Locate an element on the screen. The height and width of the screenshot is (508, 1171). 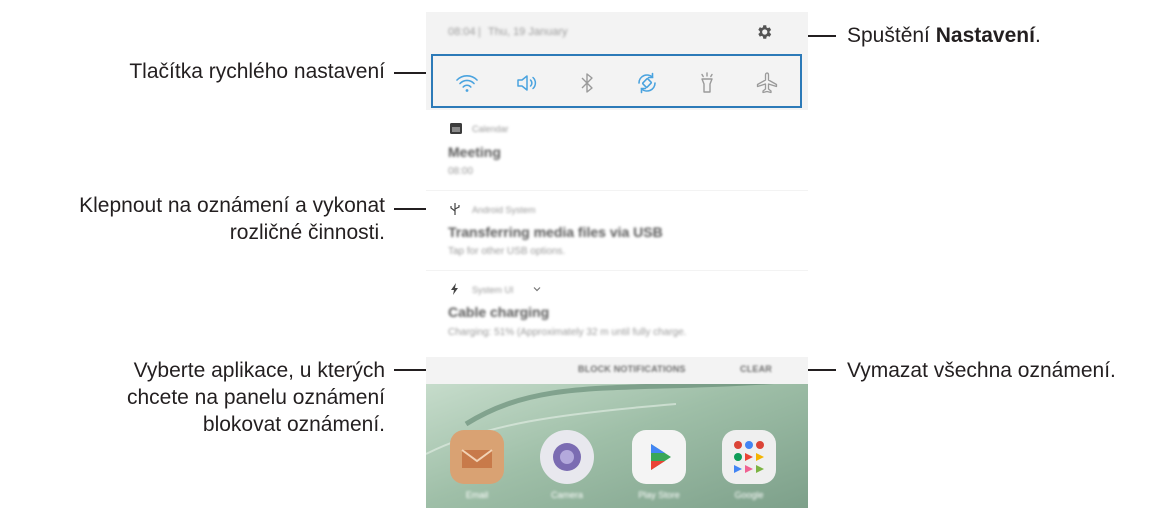
clear-button: CLEAR is located at coordinates (756, 369).